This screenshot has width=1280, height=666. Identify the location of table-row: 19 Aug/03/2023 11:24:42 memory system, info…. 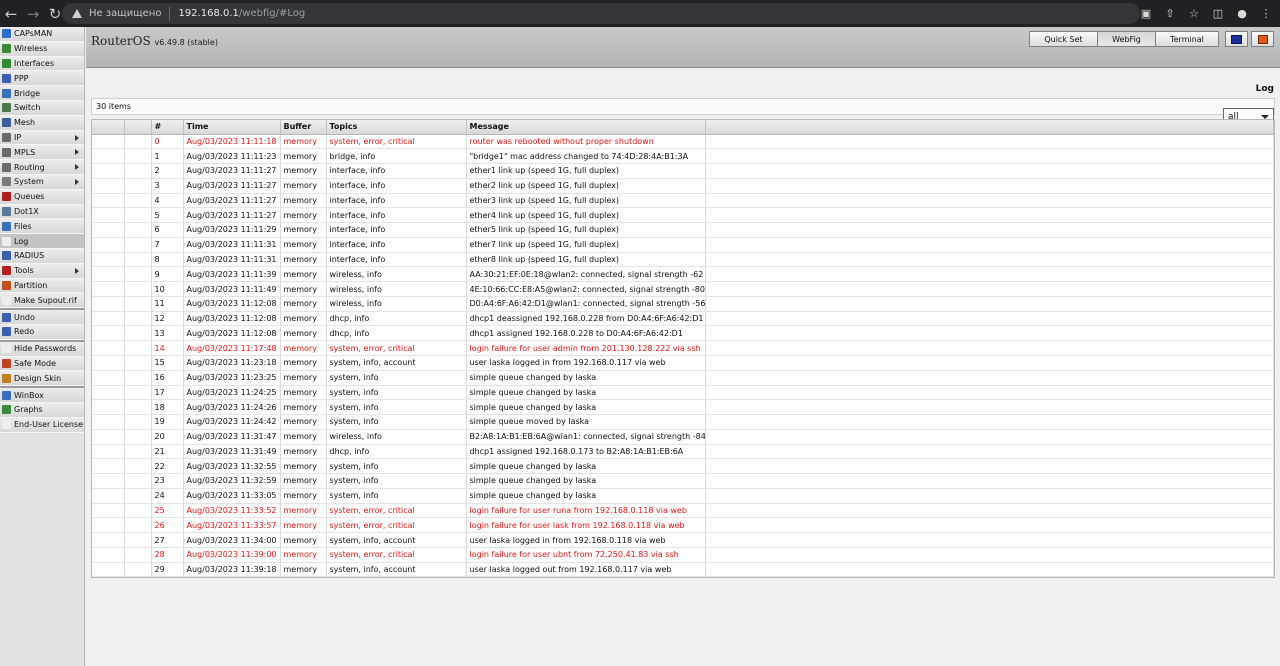
(683, 422).